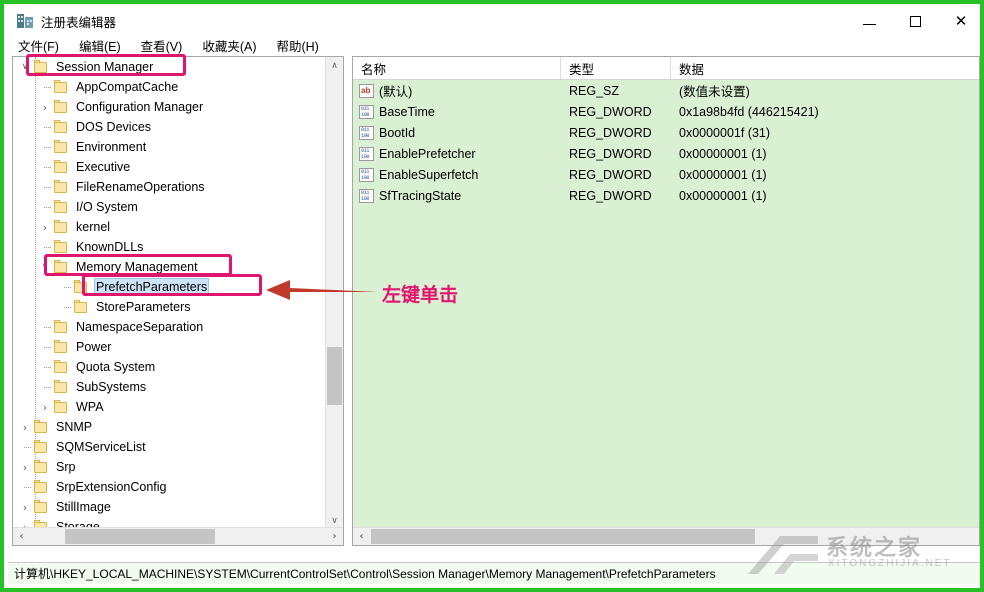 The image size is (984, 592). I want to click on tree-item: › WPA, so click(169, 407).